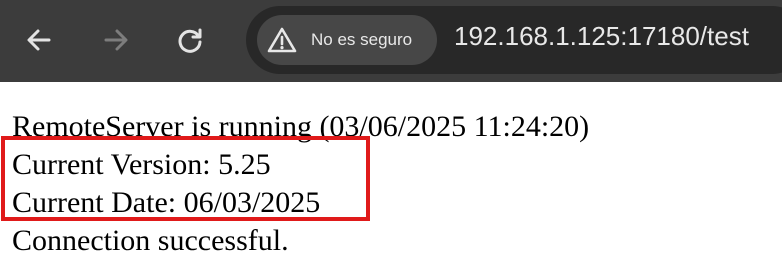 This screenshot has width=782, height=271. I want to click on reload-icon, so click(190, 40).